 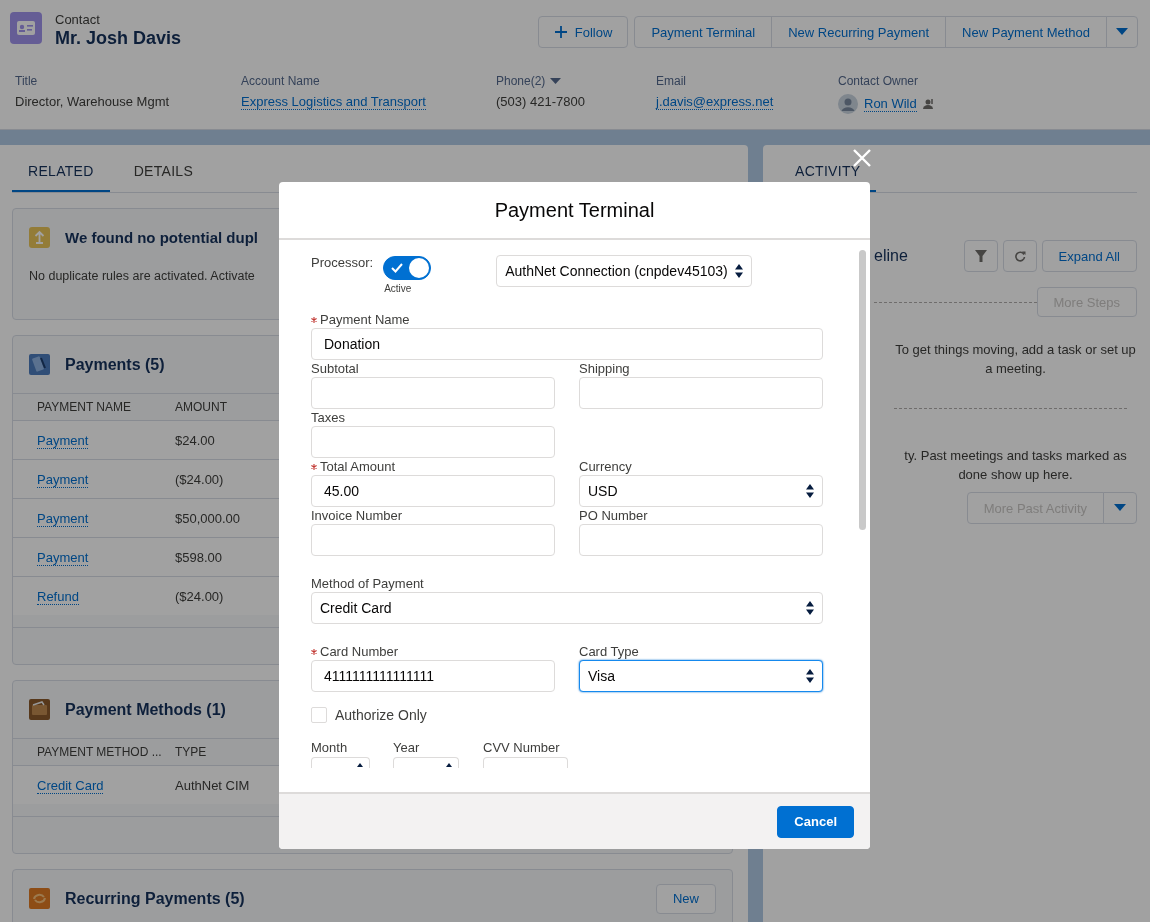 What do you see at coordinates (39, 898) in the screenshot?
I see `recurring-icon` at bounding box center [39, 898].